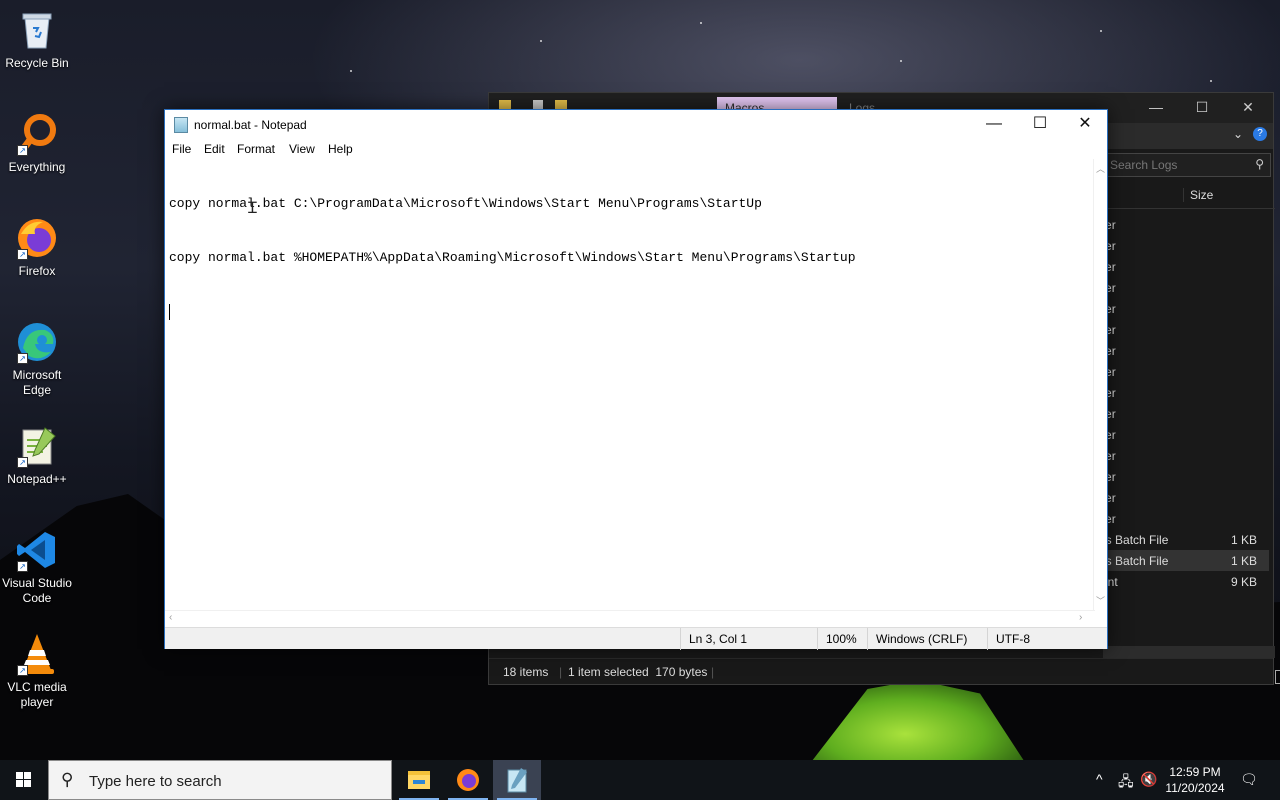  What do you see at coordinates (37, 238) in the screenshot?
I see `firefox-icon: ↗` at bounding box center [37, 238].